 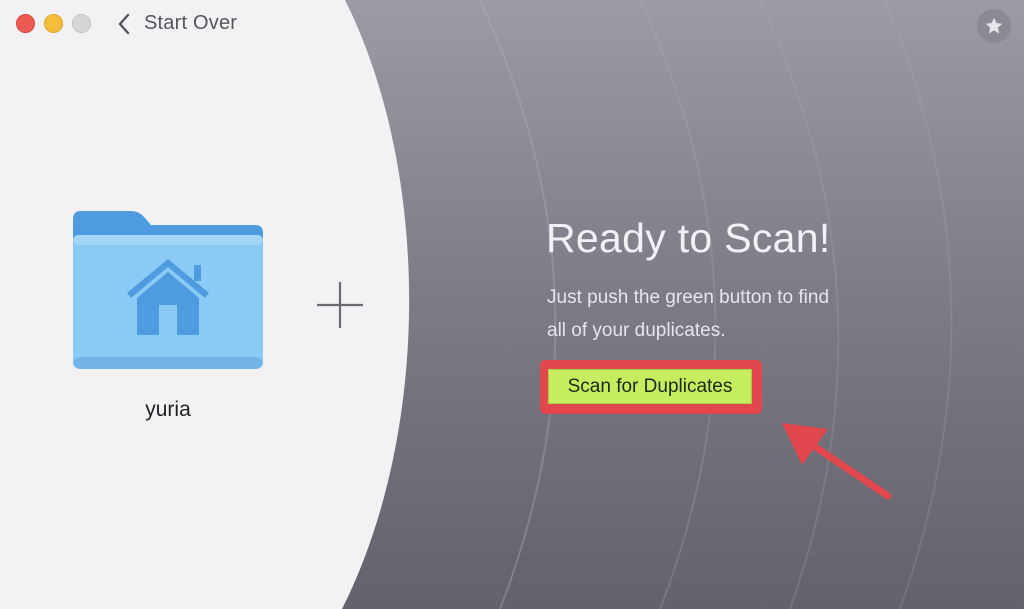 I want to click on chevron-left-icon, so click(x=124, y=23).